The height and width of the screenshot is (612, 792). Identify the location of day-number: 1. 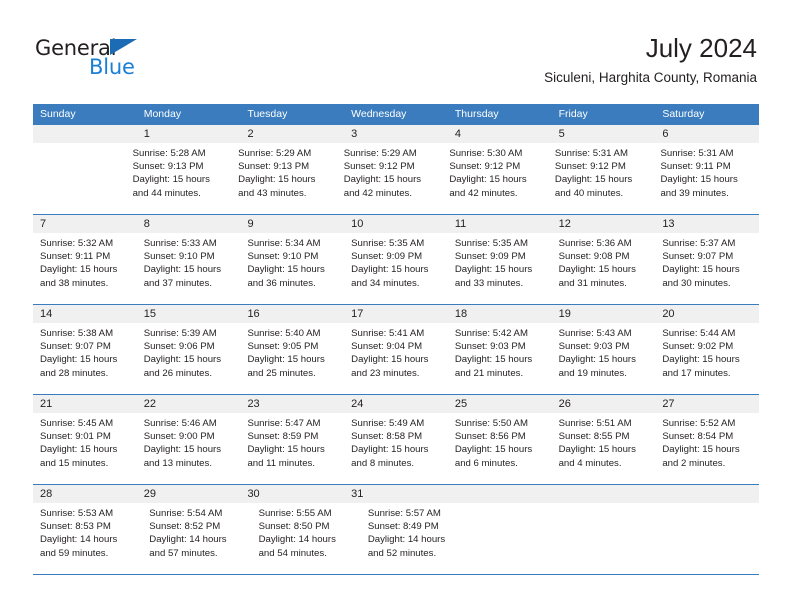
(189, 134).